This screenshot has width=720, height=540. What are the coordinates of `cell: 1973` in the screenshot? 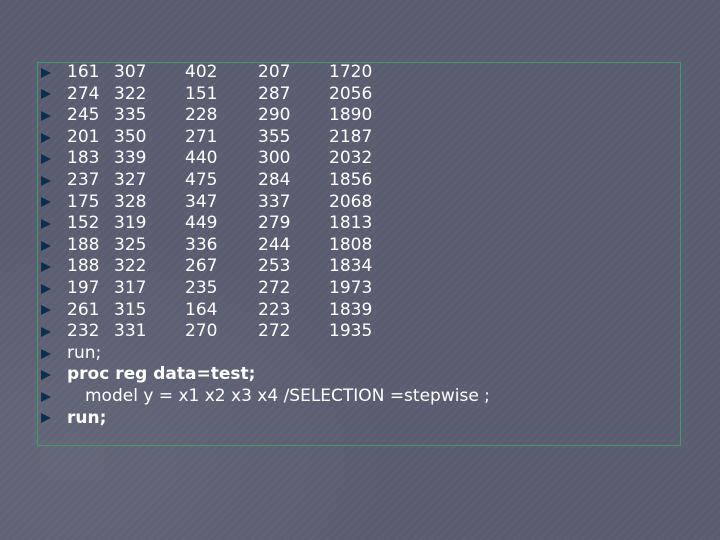 It's located at (351, 287).